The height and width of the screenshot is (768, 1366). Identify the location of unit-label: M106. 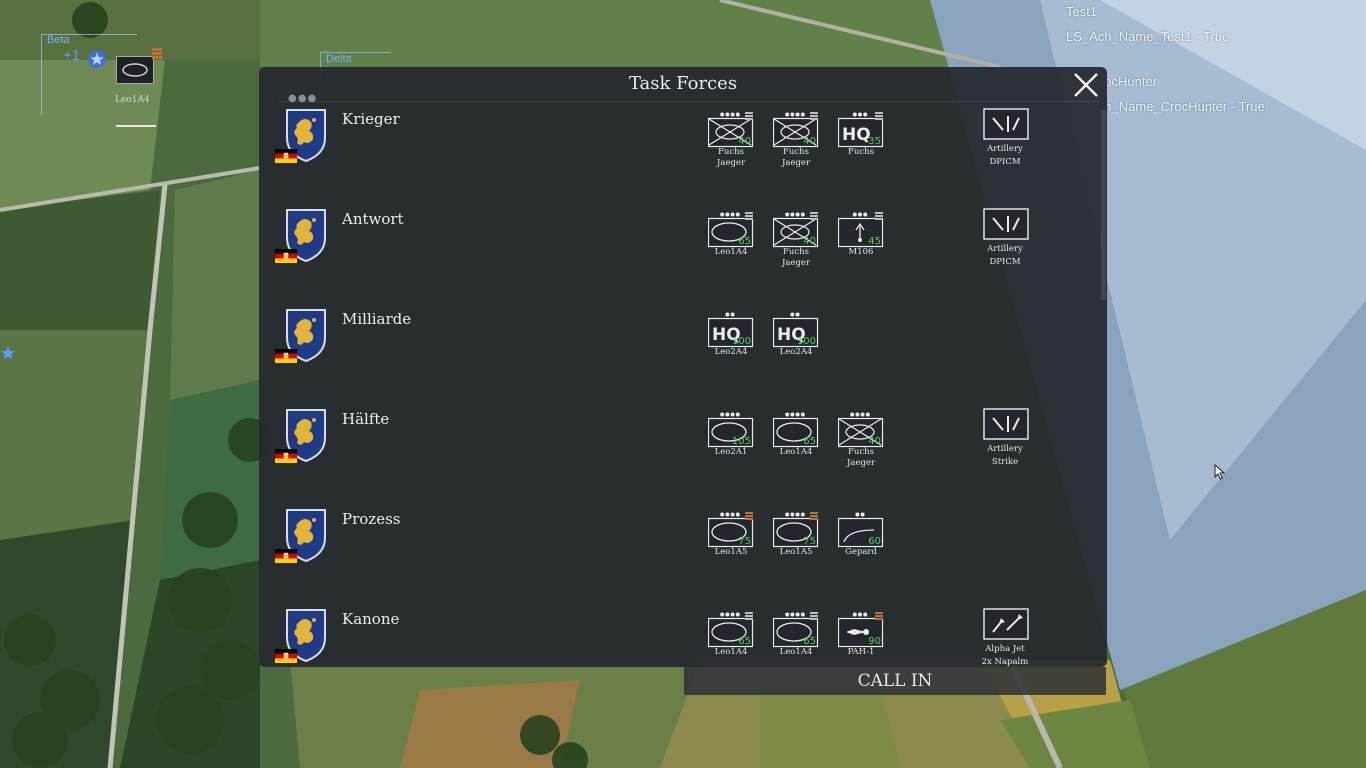
(861, 252).